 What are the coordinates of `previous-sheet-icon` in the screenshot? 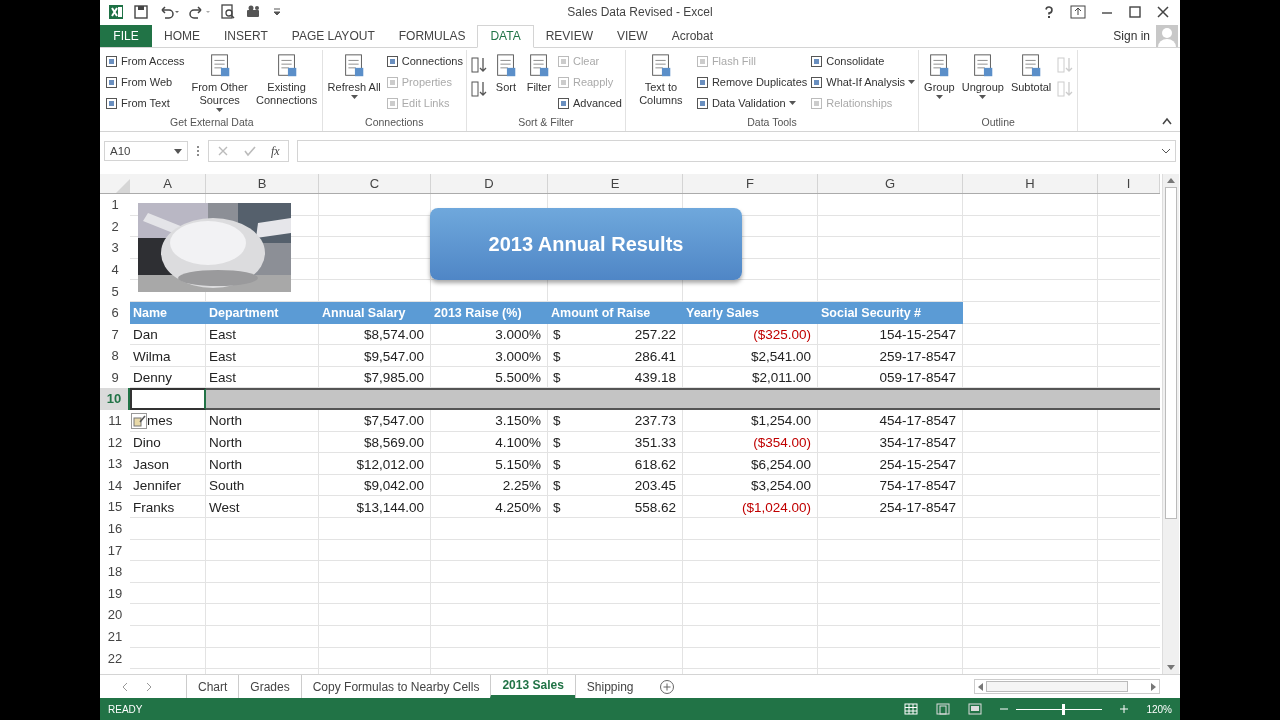 It's located at (125, 686).